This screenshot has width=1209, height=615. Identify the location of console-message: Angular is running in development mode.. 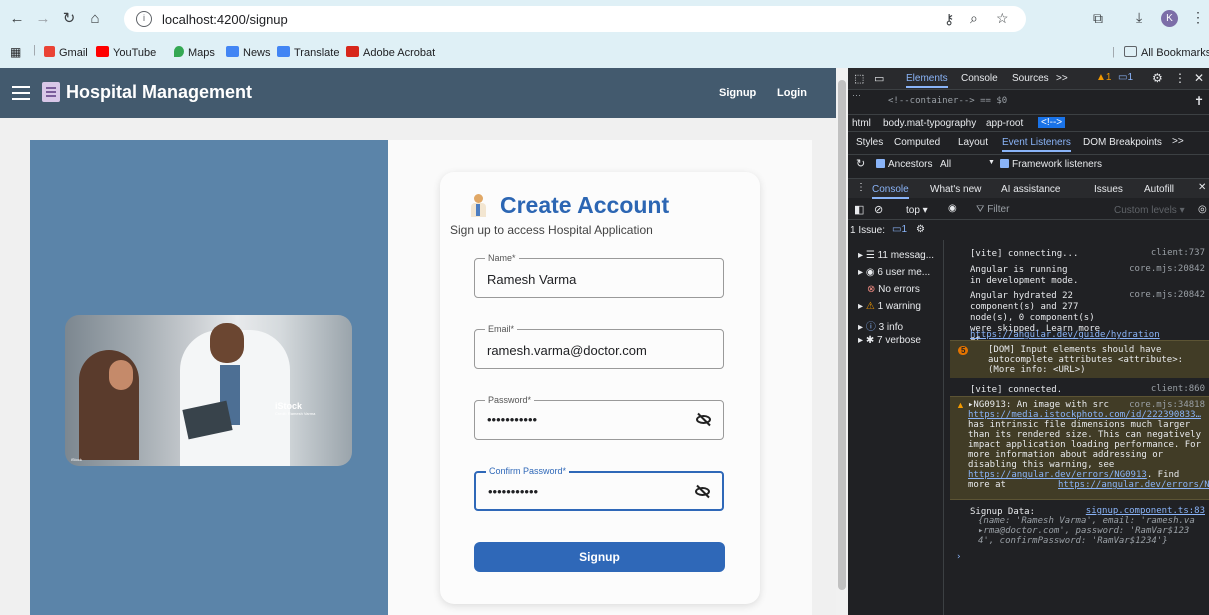
(1024, 275).